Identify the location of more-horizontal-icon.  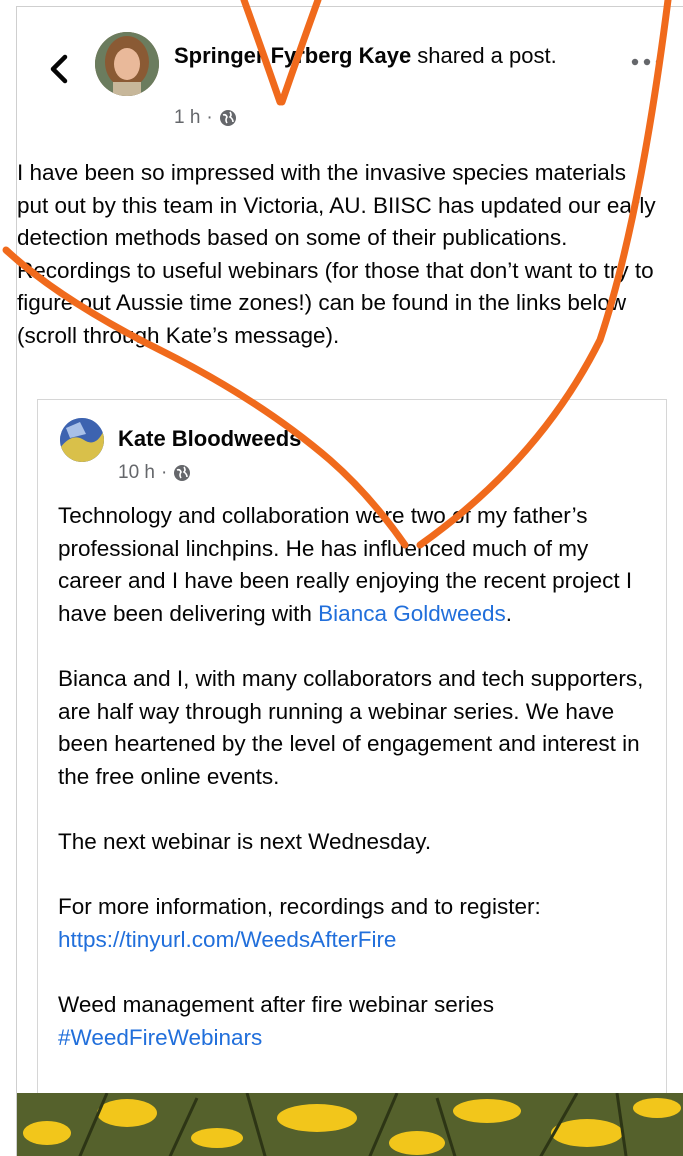
(647, 62).